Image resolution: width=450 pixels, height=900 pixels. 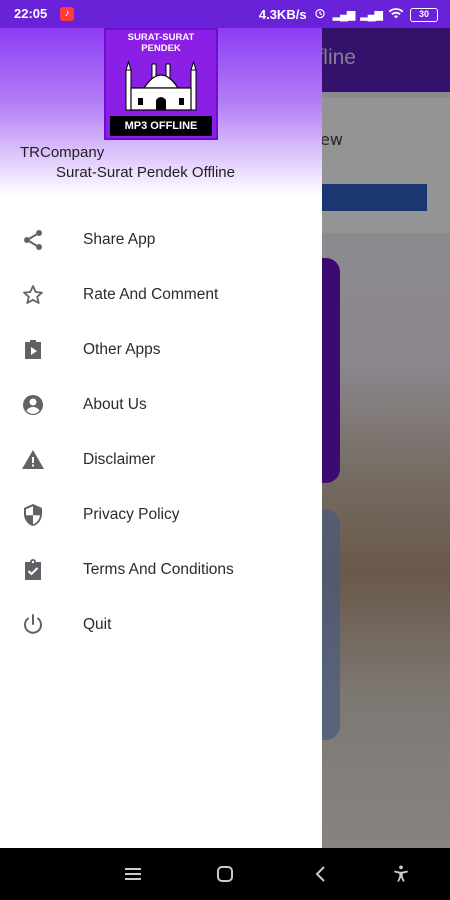 I want to click on share-icon, so click(x=33, y=240).